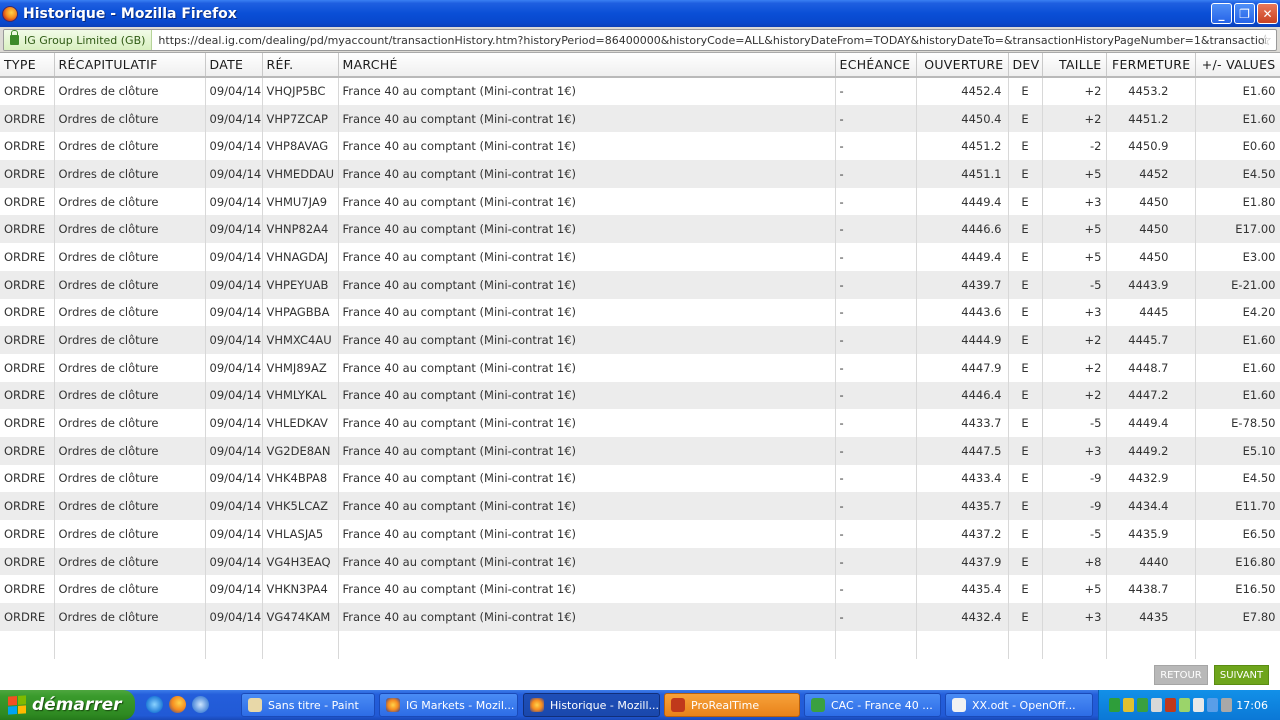 The width and height of the screenshot is (1280, 720). I want to click on site-identity-button: IG Group Limited (GB), so click(78, 40).